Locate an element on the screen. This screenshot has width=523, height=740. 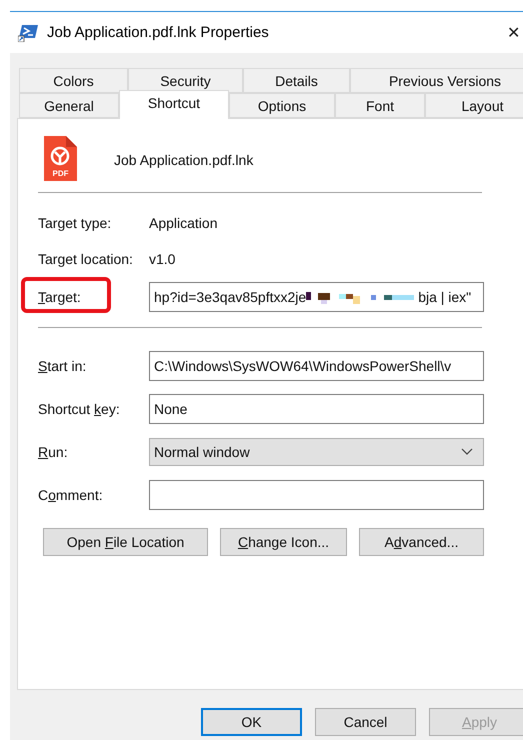
run-dropdown: Normal window is located at coordinates (316, 452).